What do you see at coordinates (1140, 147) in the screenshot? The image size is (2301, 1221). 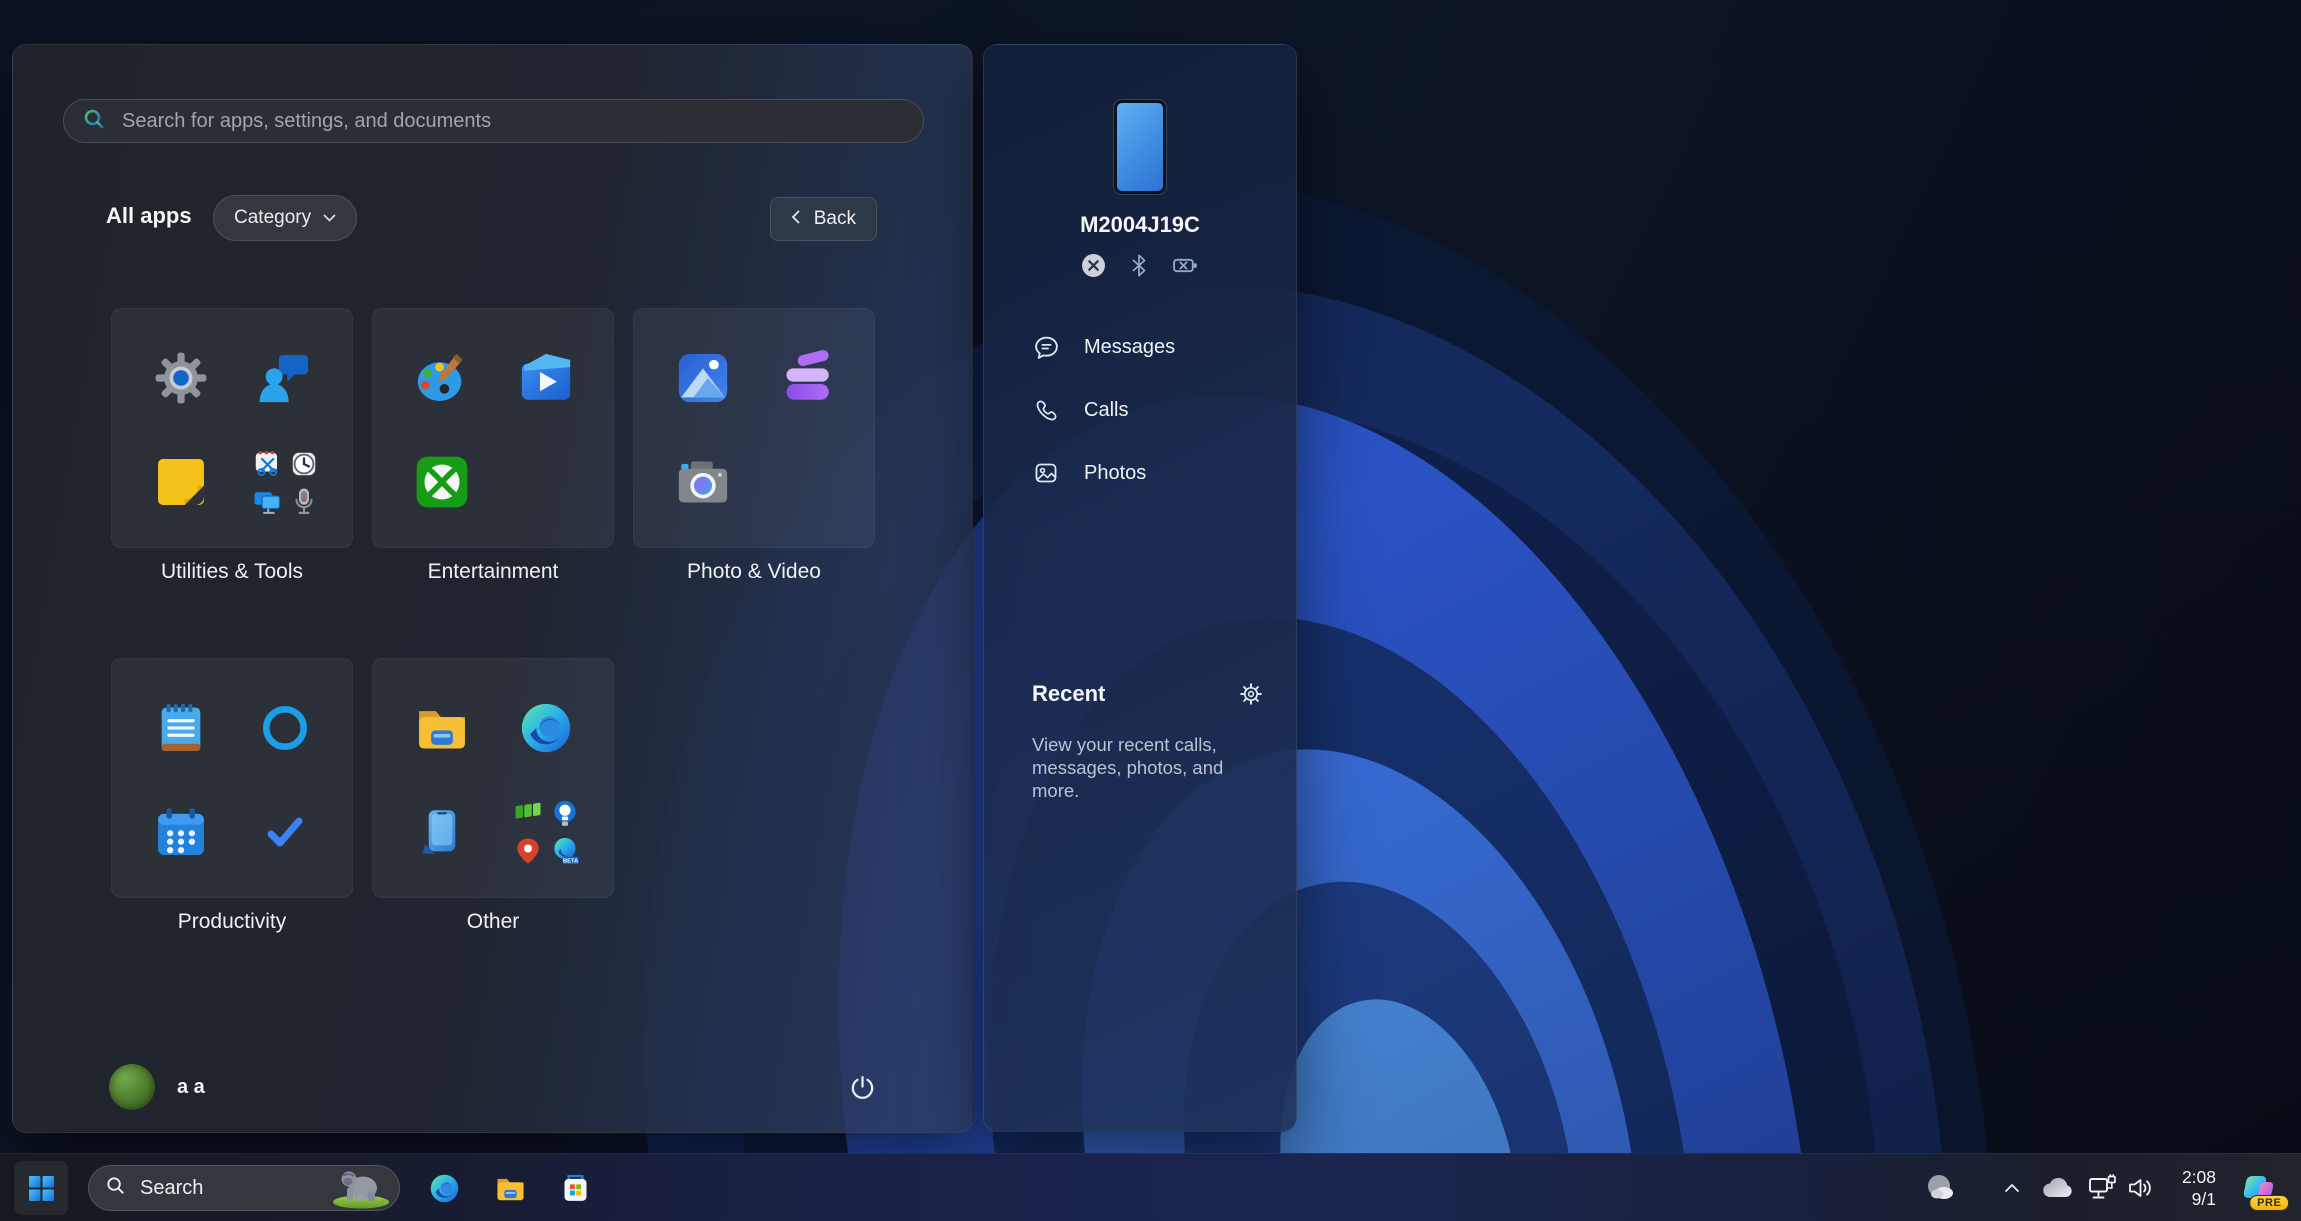 I see `phone-preview-image` at bounding box center [1140, 147].